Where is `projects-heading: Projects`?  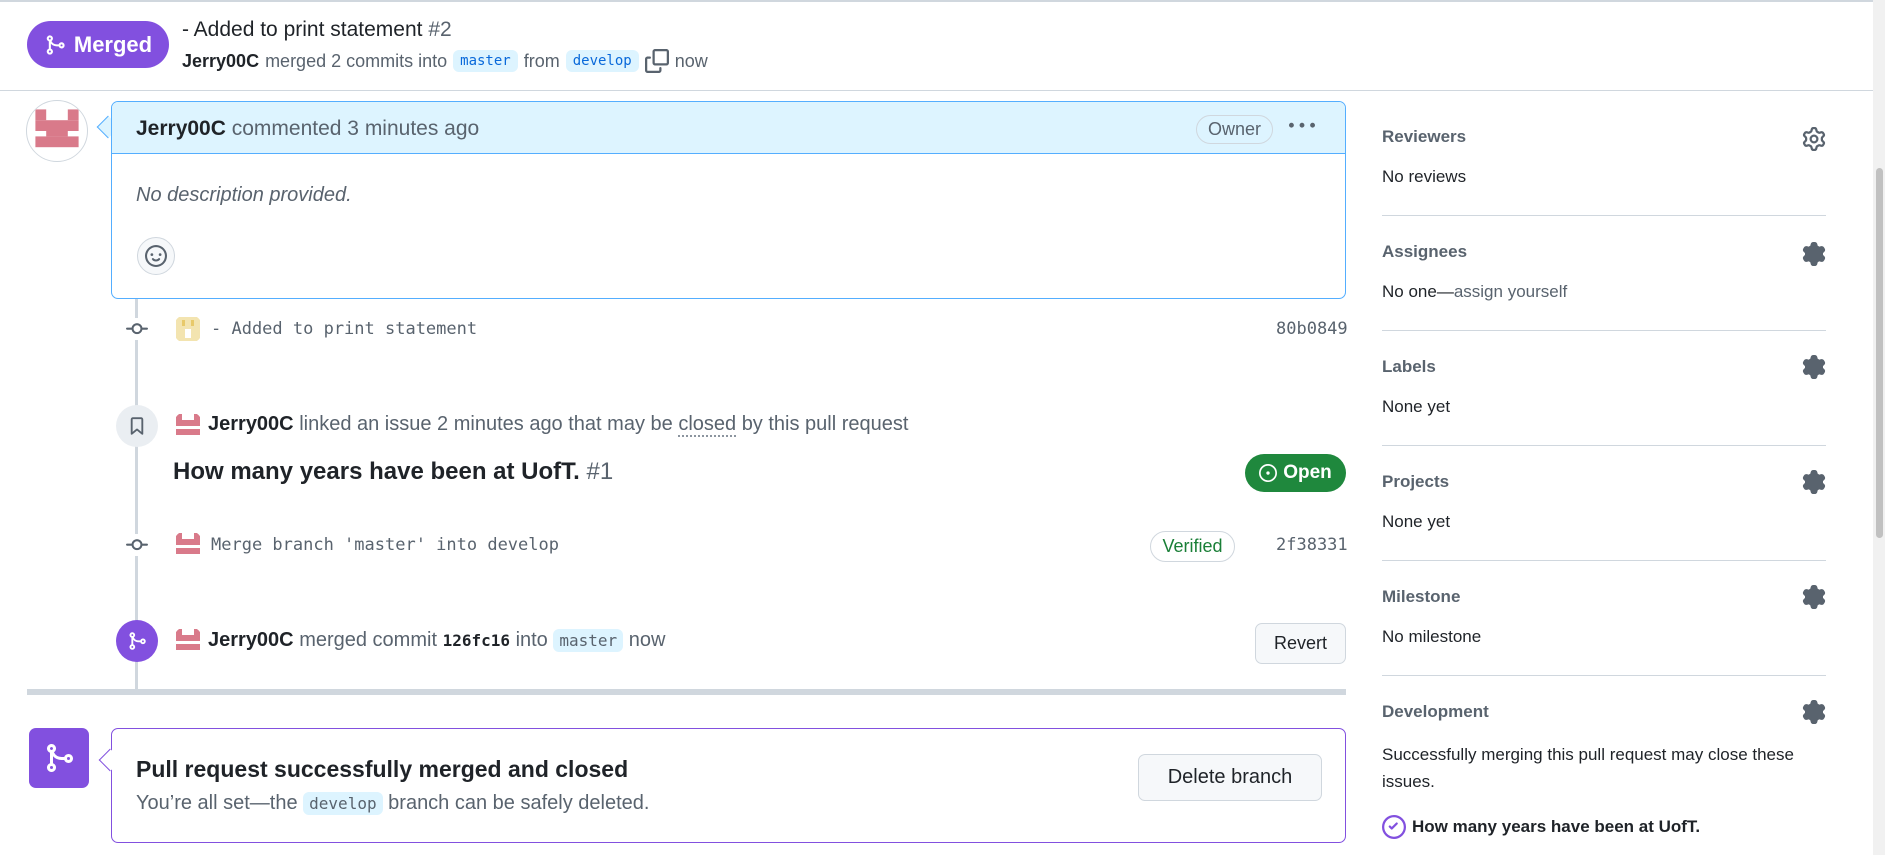
projects-heading: Projects is located at coordinates (1415, 482).